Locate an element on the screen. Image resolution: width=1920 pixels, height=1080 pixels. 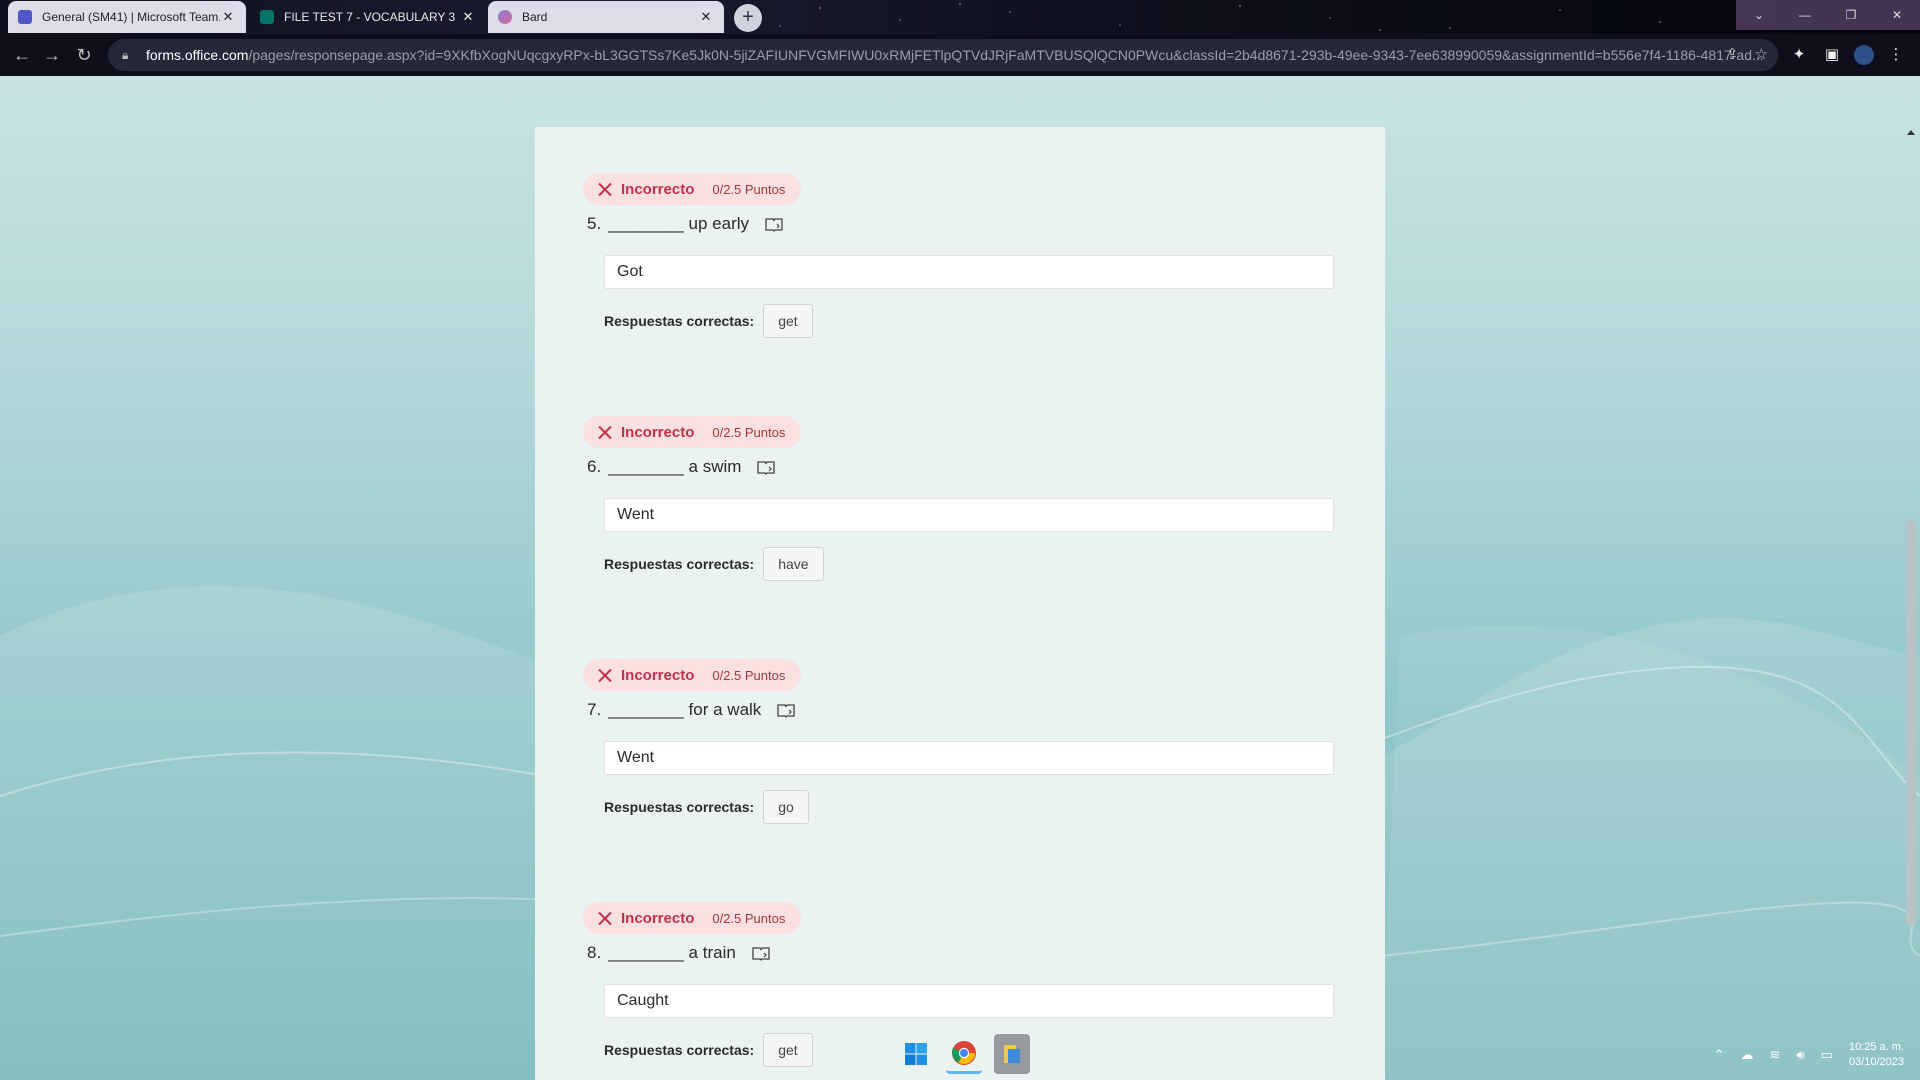
question-text: 6. ________ a swim is located at coordinates (681, 467).